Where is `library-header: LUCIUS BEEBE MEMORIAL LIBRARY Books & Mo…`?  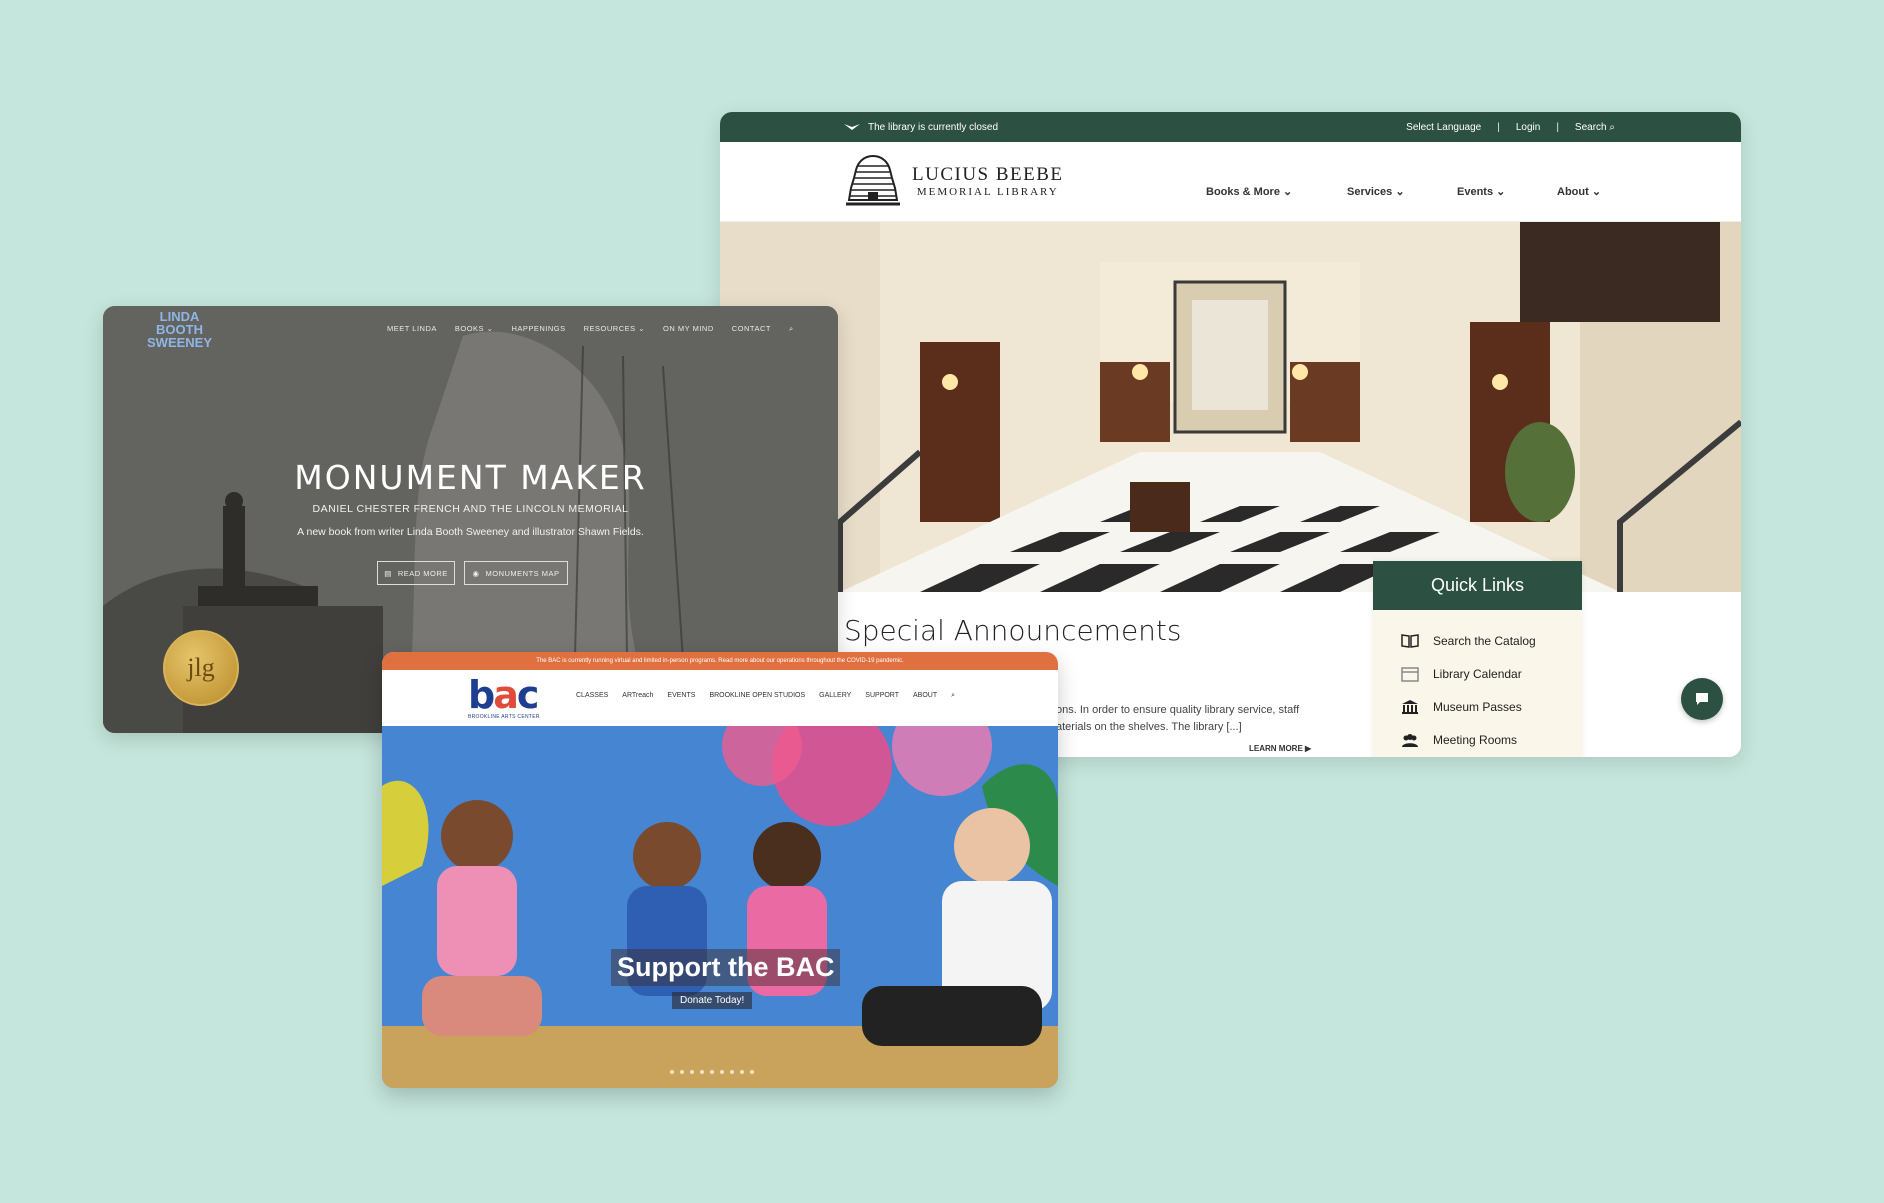 library-header: LUCIUS BEEBE MEMORIAL LIBRARY Books & Mo… is located at coordinates (1230, 182).